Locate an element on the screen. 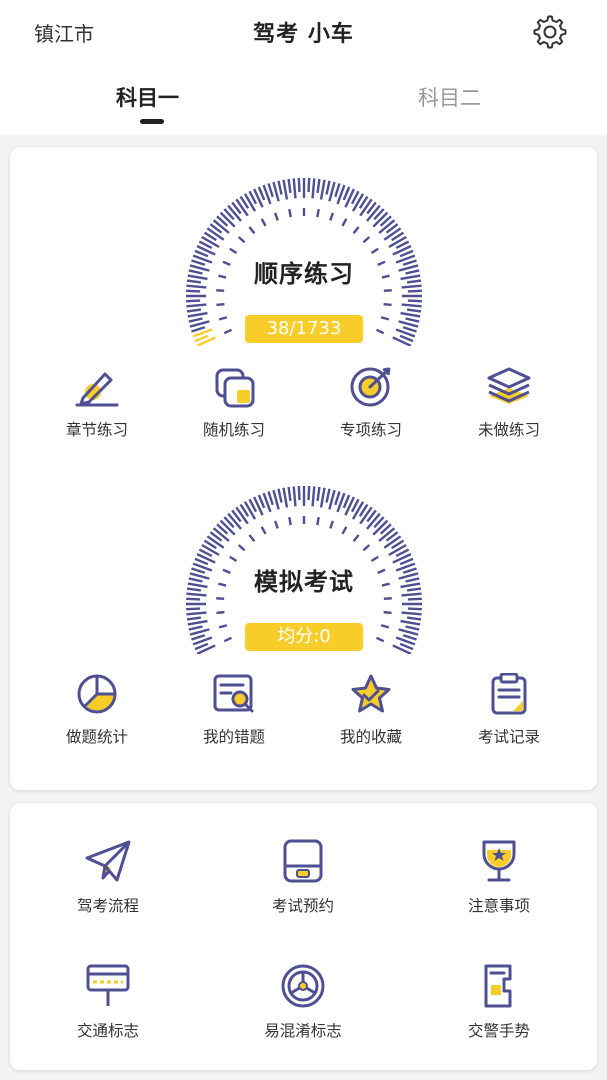 The image size is (607, 1080). trophy-icon is located at coordinates (499, 861).